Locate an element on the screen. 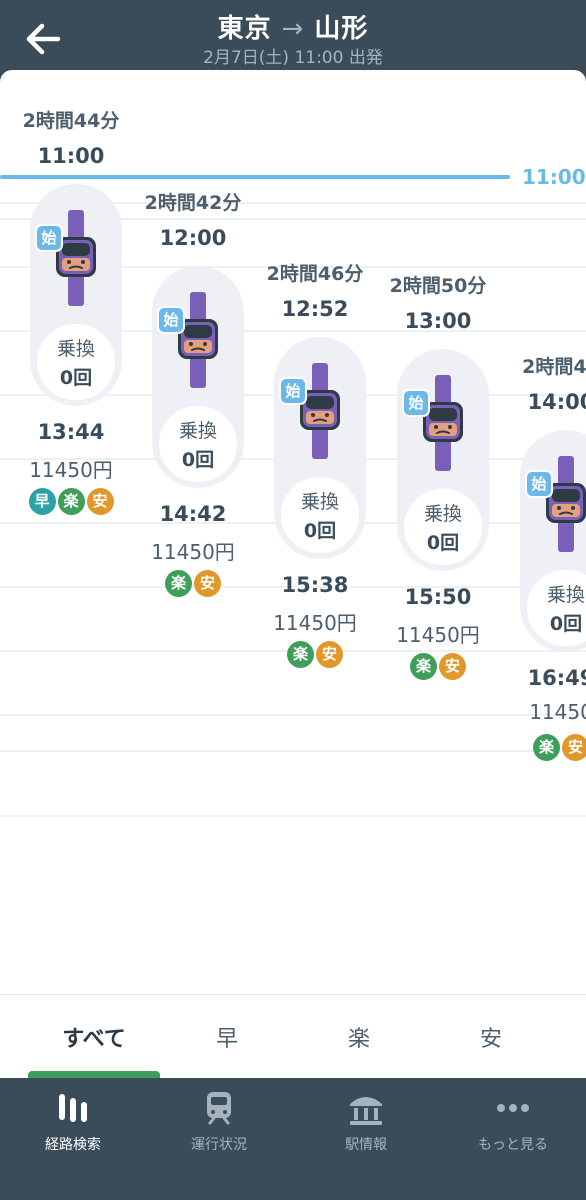  tab-cheap: 安 is located at coordinates (491, 1037).